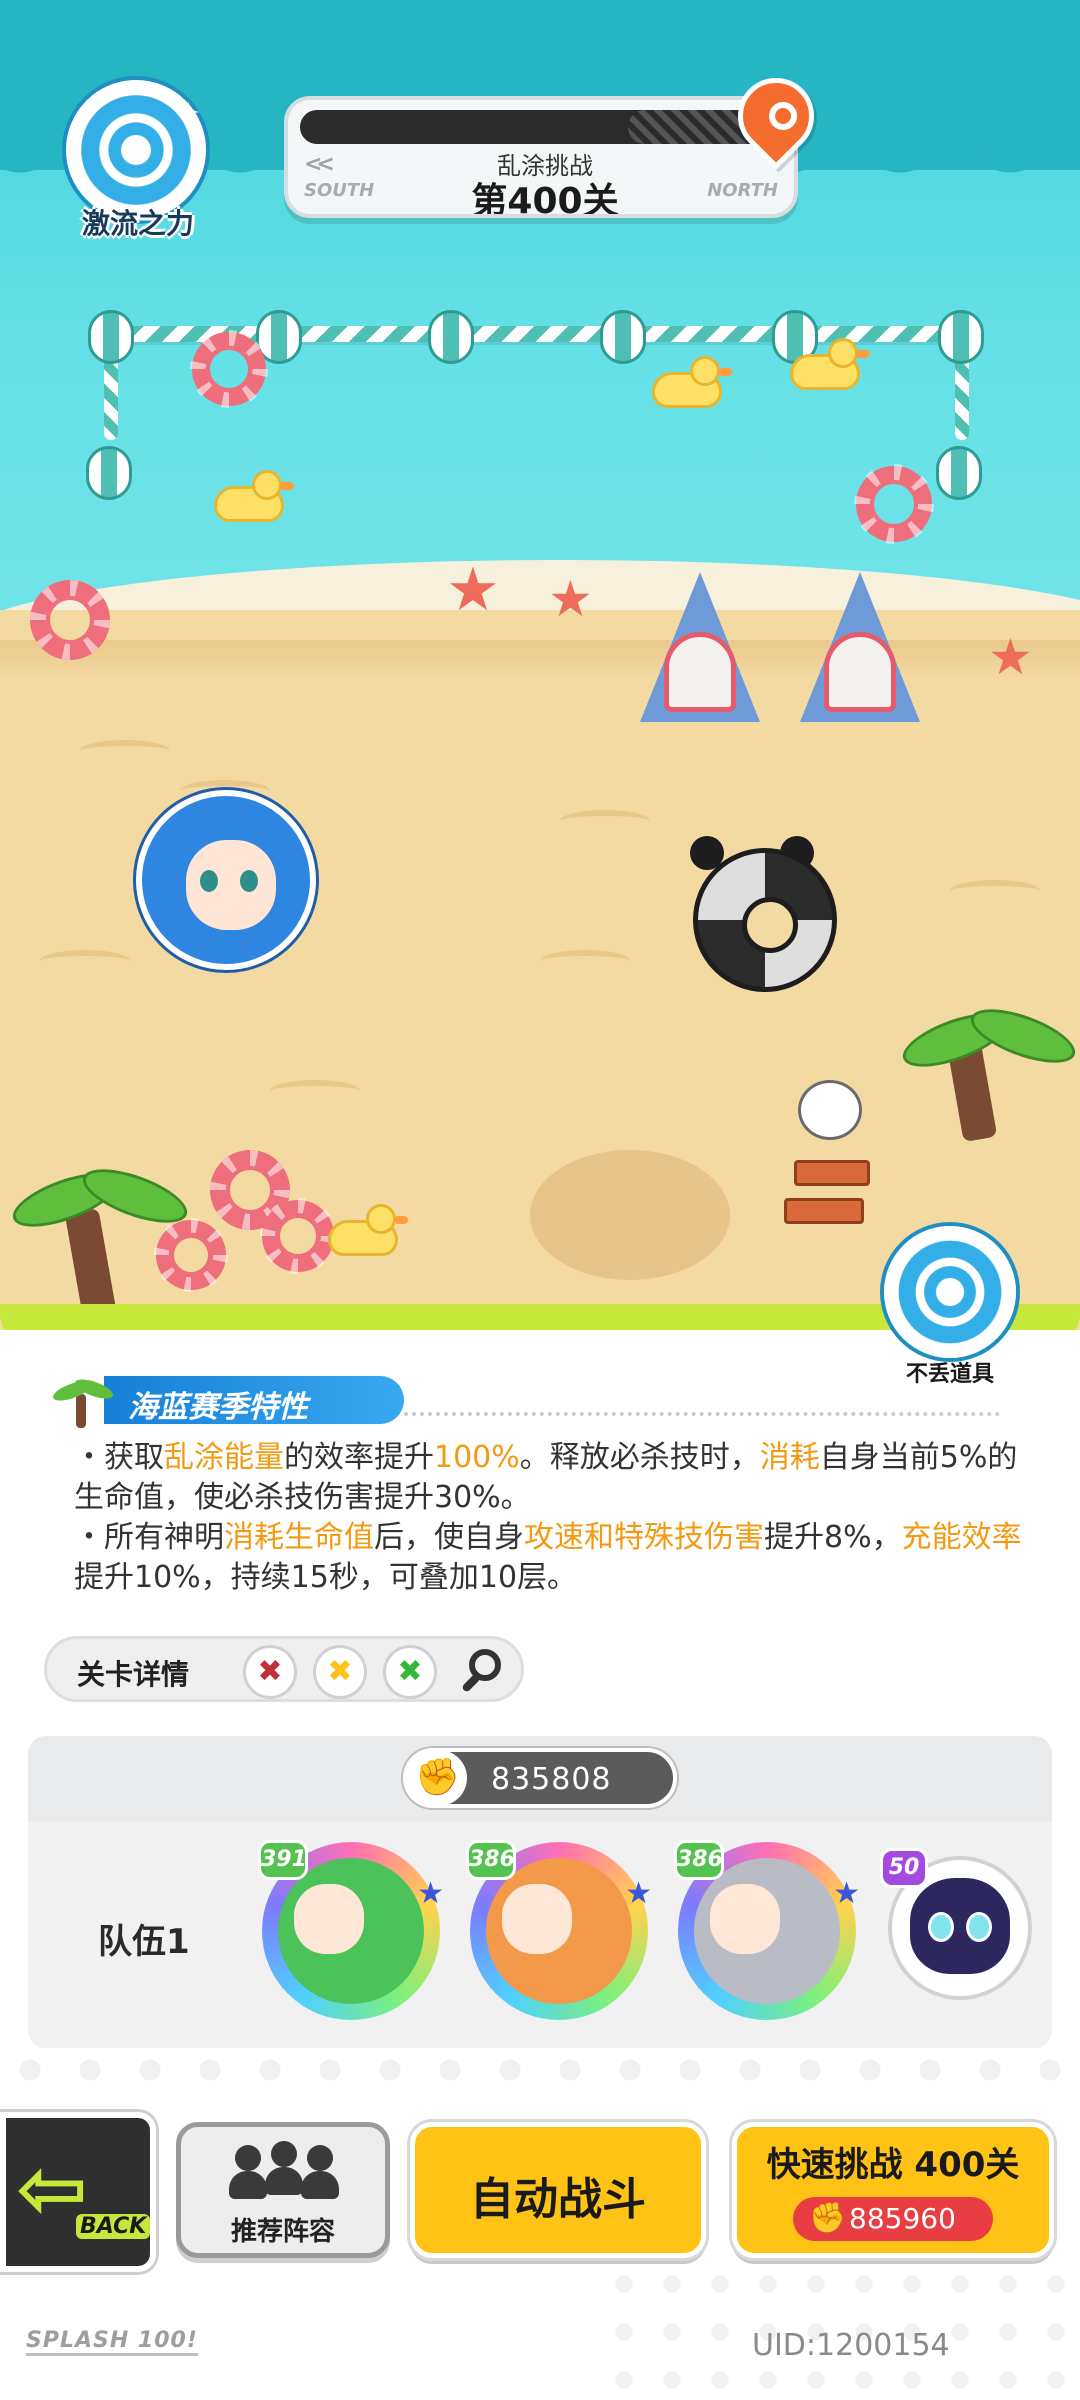 The height and width of the screenshot is (2400, 1080). I want to click on description-text: 提升10%，持续15秒，可叠加10层。, so click(326, 1577).